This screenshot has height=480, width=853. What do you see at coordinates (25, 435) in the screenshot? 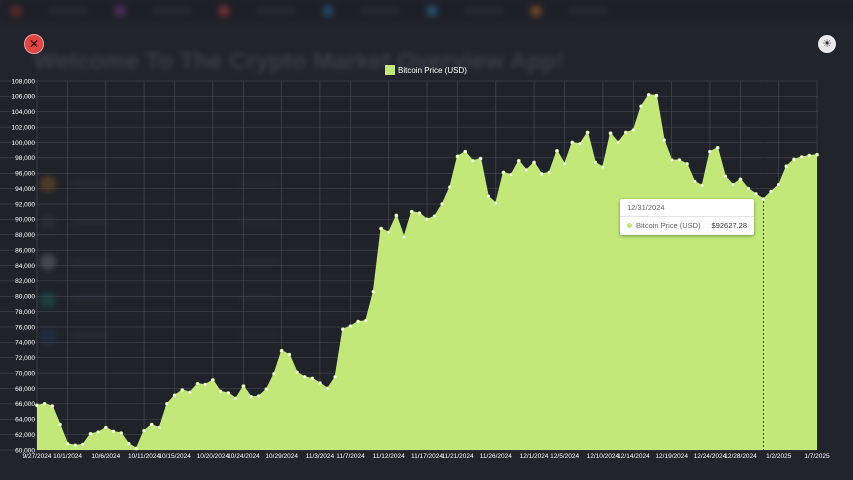
I see `y-tick-label: 62,000` at bounding box center [25, 435].